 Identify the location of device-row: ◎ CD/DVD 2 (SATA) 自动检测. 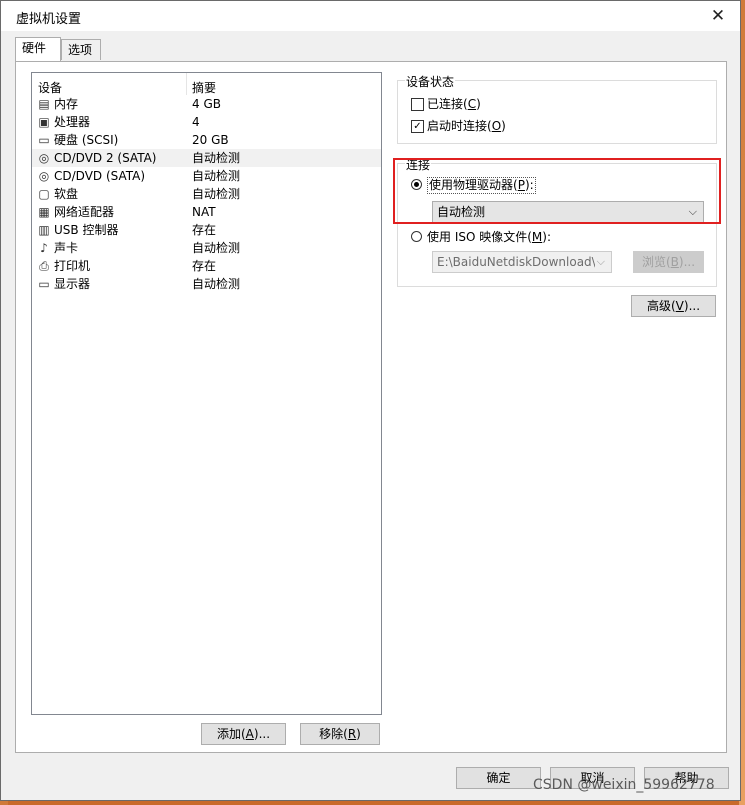
(206, 158).